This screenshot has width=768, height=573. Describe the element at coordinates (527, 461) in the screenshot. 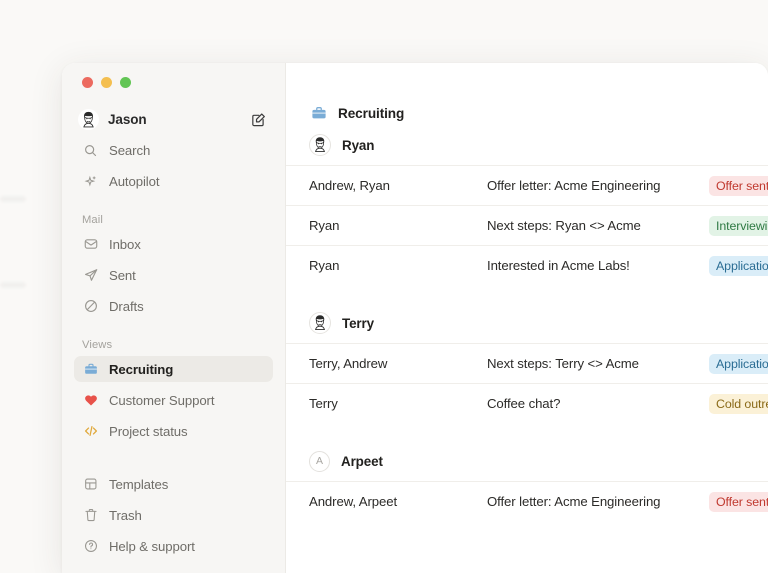

I see `group-header-arpeet: A Arpeet` at that location.